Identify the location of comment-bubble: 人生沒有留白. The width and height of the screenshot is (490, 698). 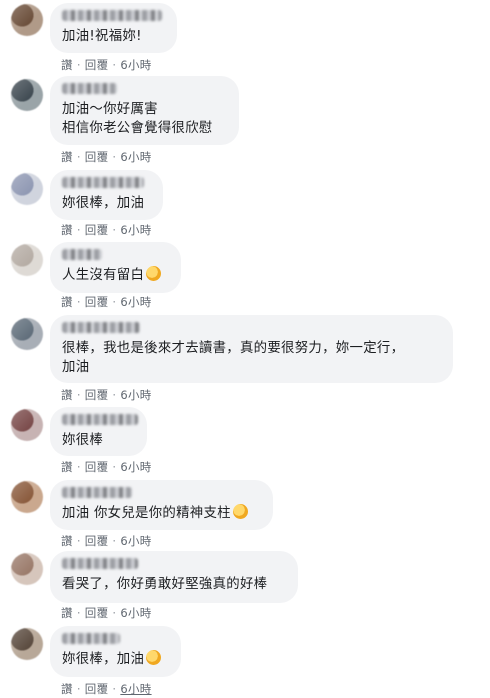
(115, 267).